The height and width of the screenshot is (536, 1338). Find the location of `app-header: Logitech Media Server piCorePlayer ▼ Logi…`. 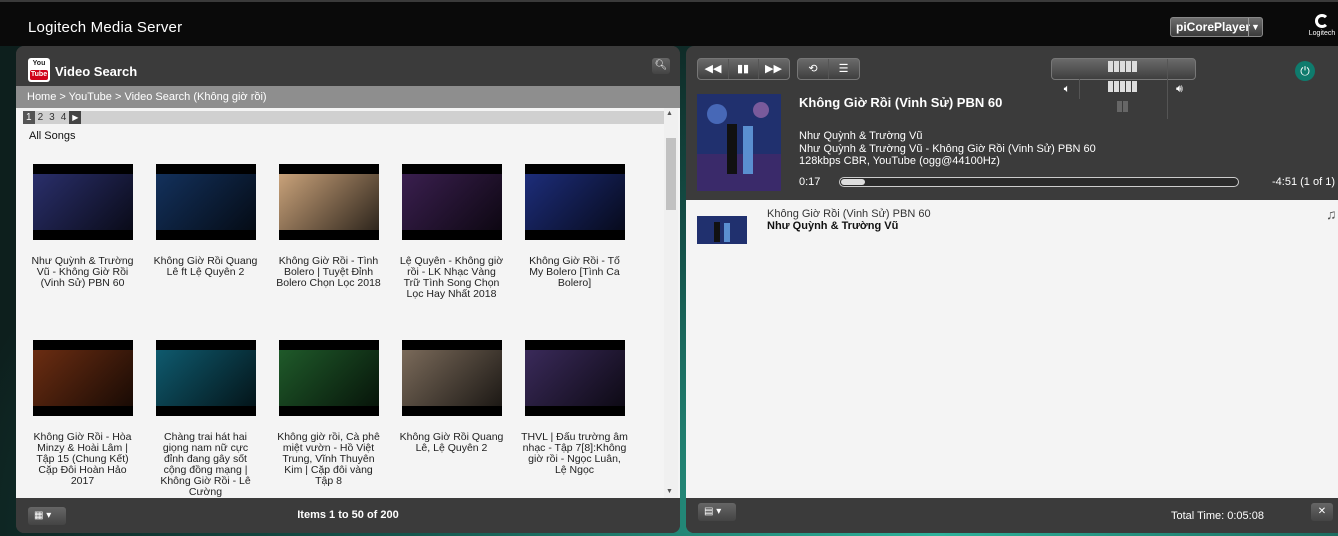

app-header: Logitech Media Server piCorePlayer ▼ Logi… is located at coordinates (669, 23).